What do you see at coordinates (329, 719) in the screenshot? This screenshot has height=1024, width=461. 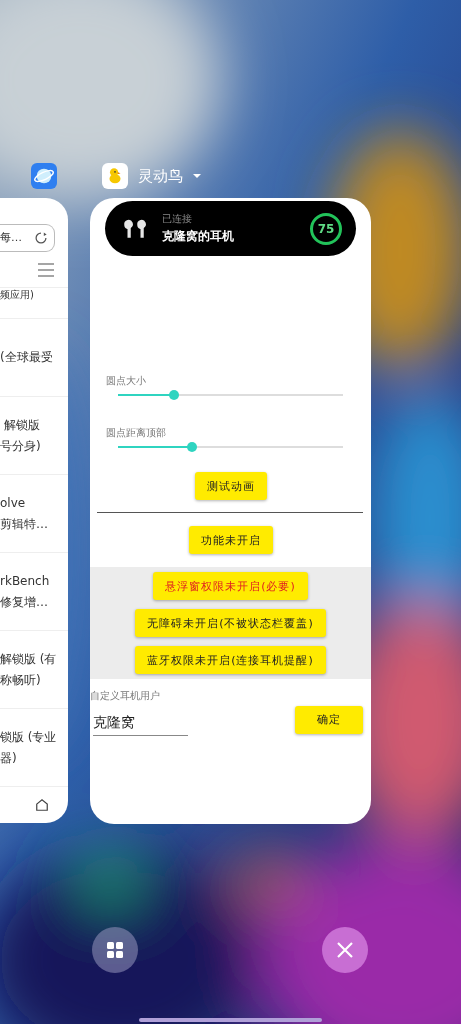 I see `confirm-button: 确定` at bounding box center [329, 719].